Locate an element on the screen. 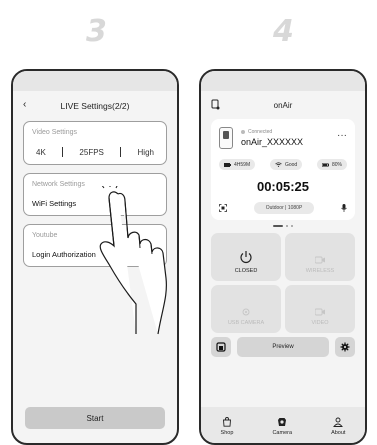  more-options-icon: ··· is located at coordinates (342, 135).